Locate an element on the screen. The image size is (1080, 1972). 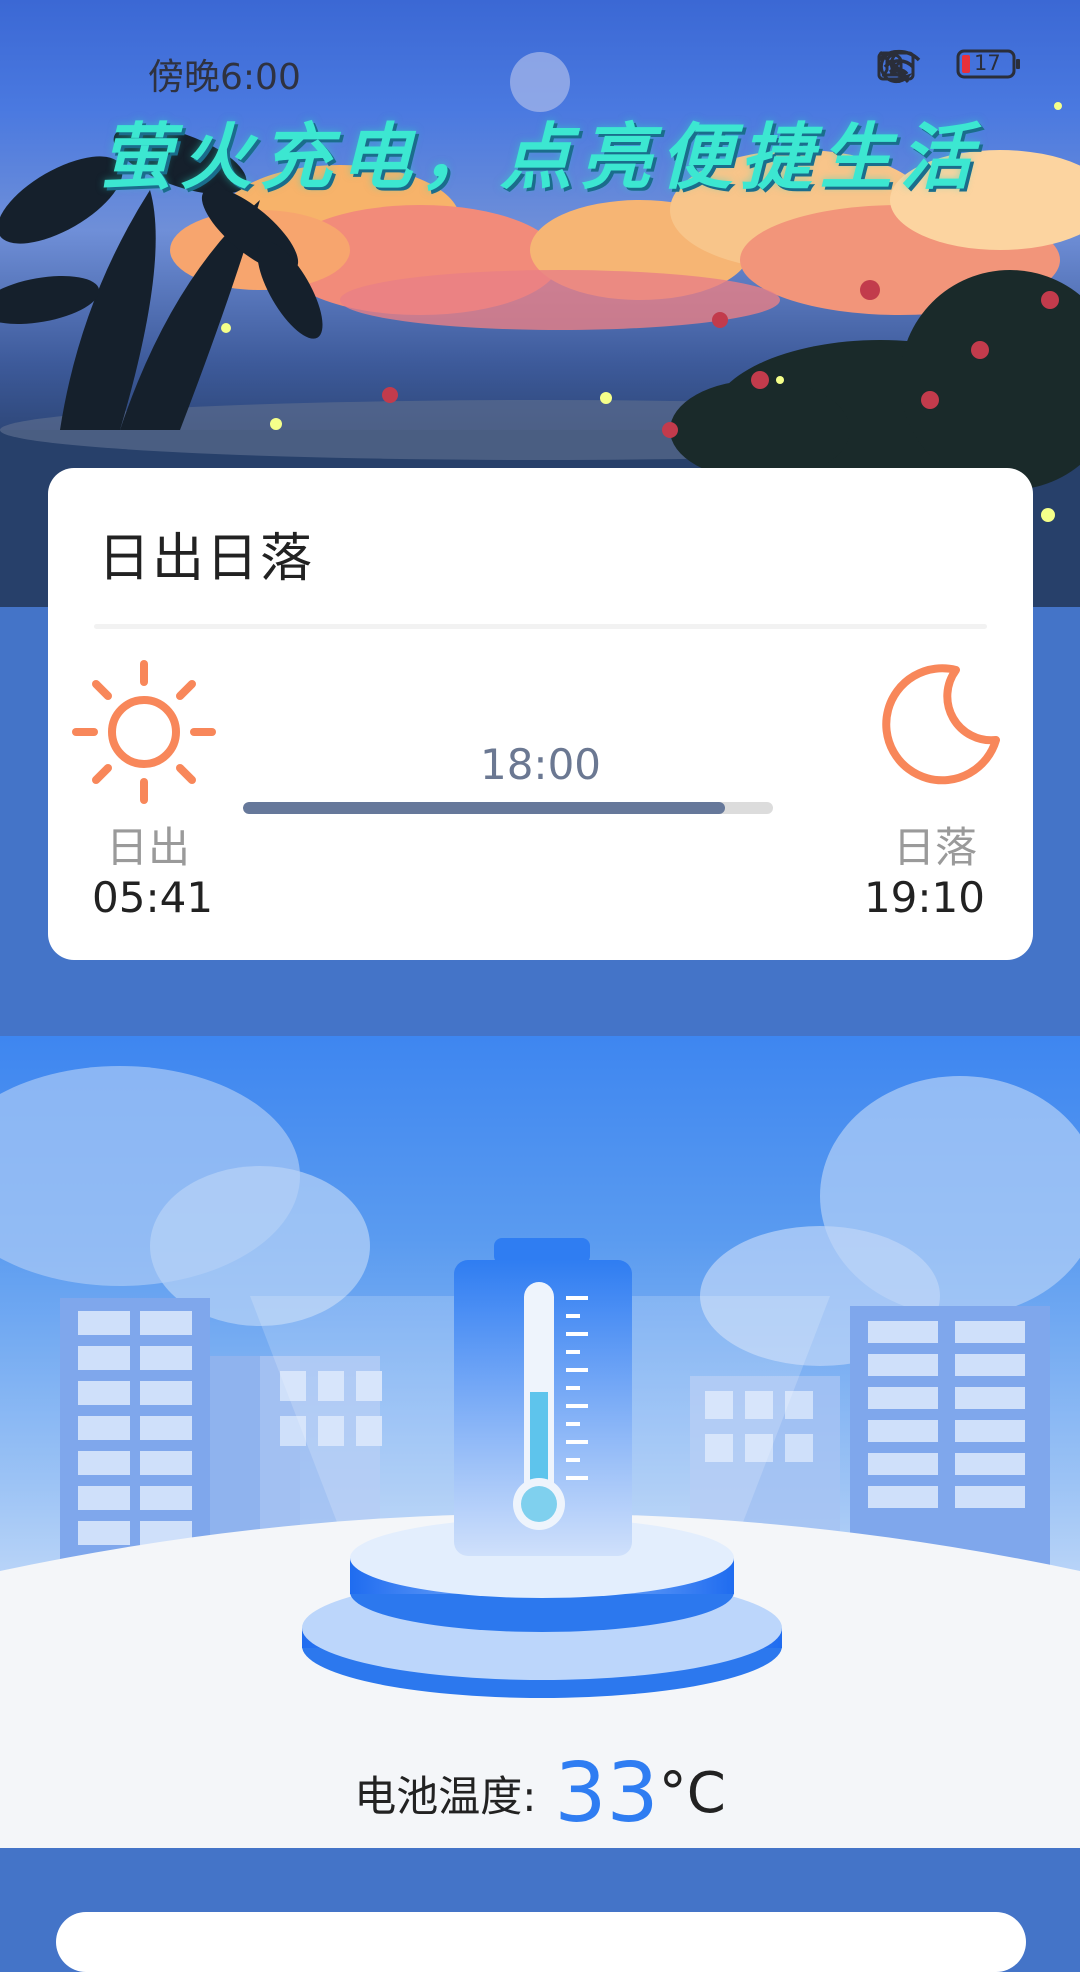
sun-progress-fill is located at coordinates (484, 808).